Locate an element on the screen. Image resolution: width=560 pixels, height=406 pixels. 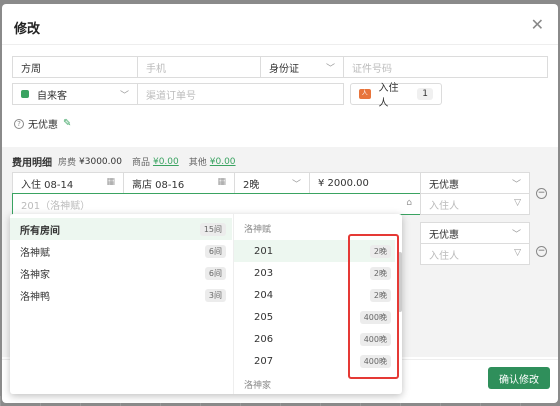
line2-promo-value: 无优惠 is located at coordinates (444, 235).